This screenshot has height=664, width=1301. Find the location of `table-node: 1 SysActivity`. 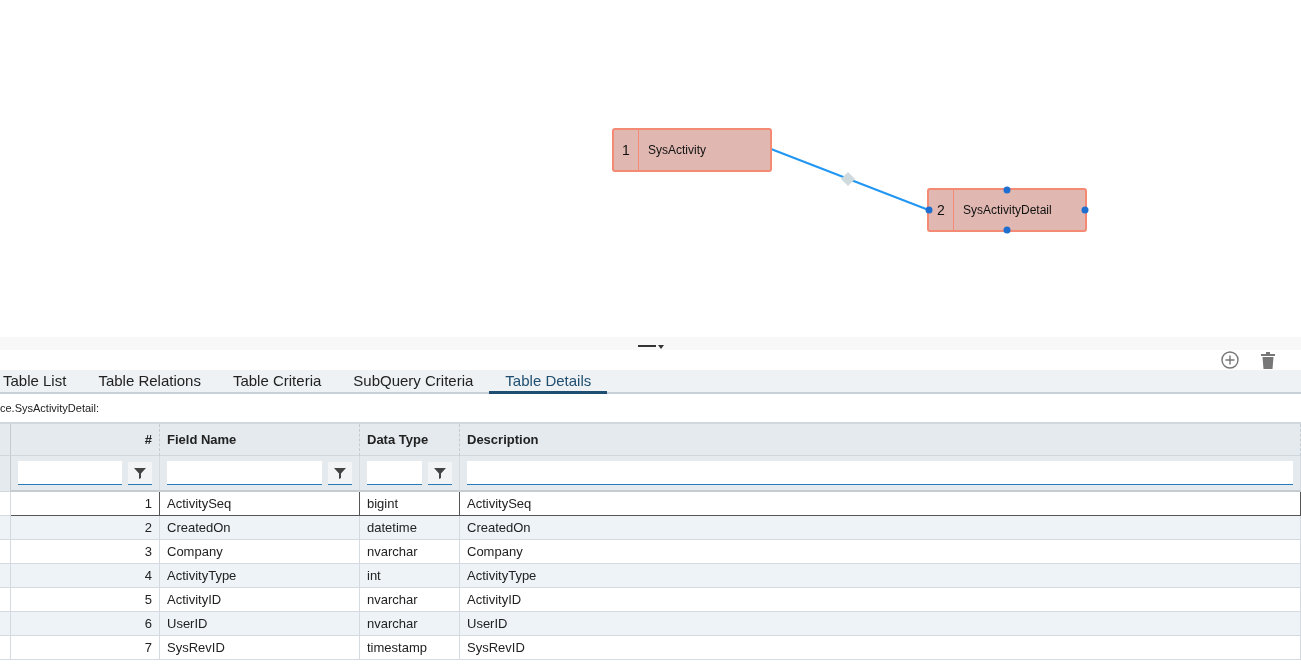

table-node: 1 SysActivity is located at coordinates (692, 150).